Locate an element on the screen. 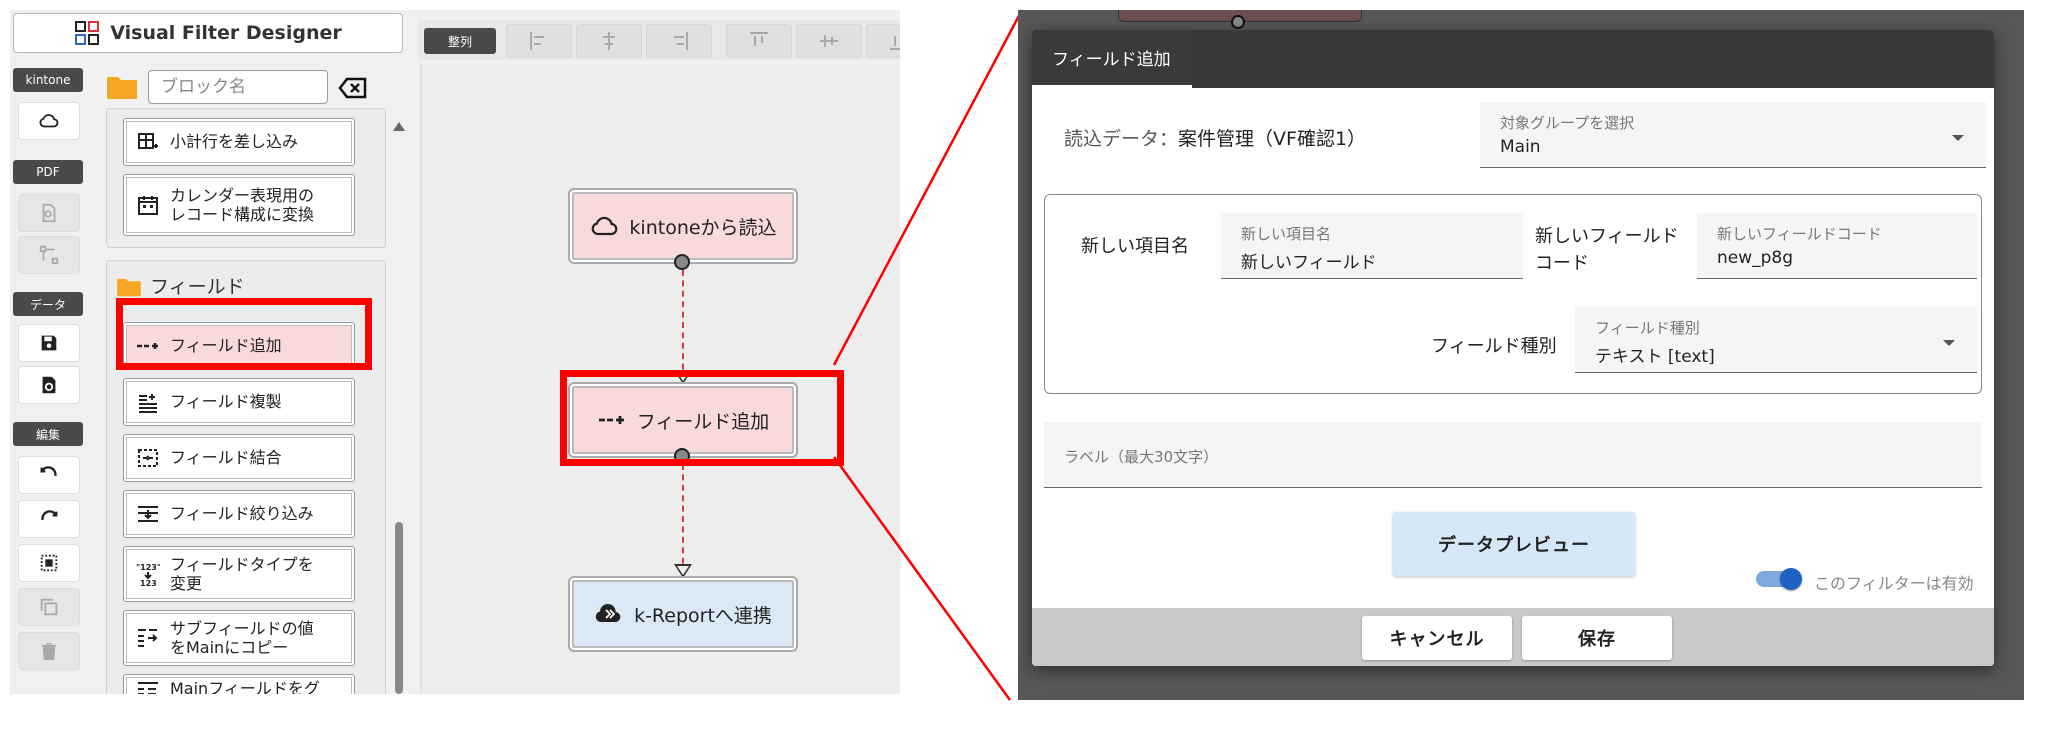 The width and height of the screenshot is (2048, 733). palette-item-field-filter: フィールド絞り込み is located at coordinates (239, 514).